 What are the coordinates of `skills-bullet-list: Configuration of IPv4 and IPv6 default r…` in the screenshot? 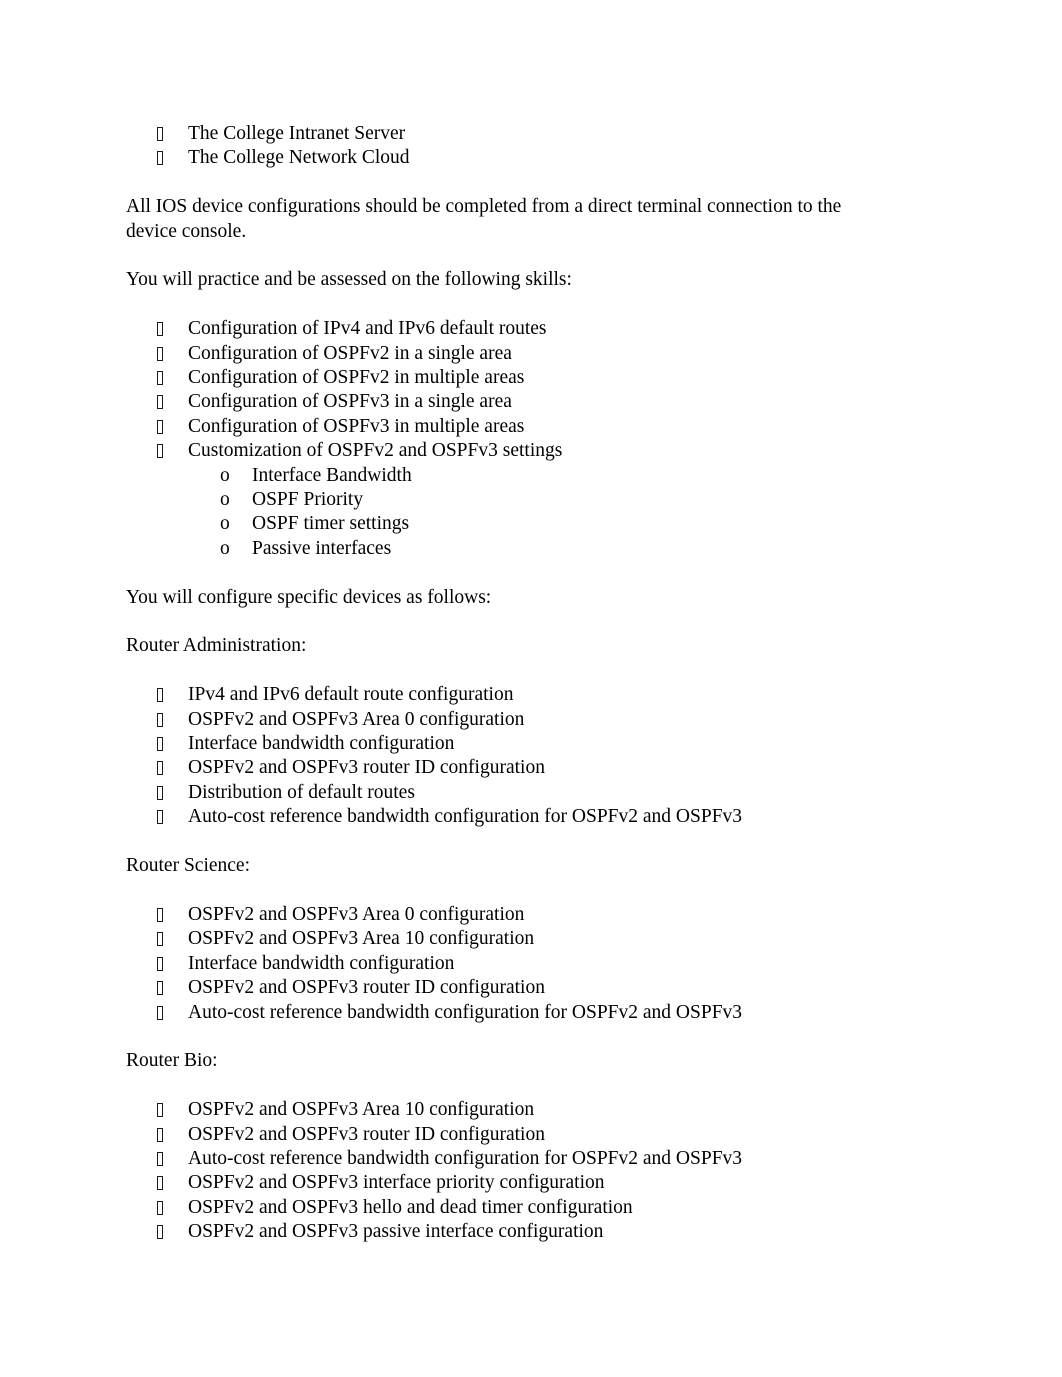 It's located at (531, 390).